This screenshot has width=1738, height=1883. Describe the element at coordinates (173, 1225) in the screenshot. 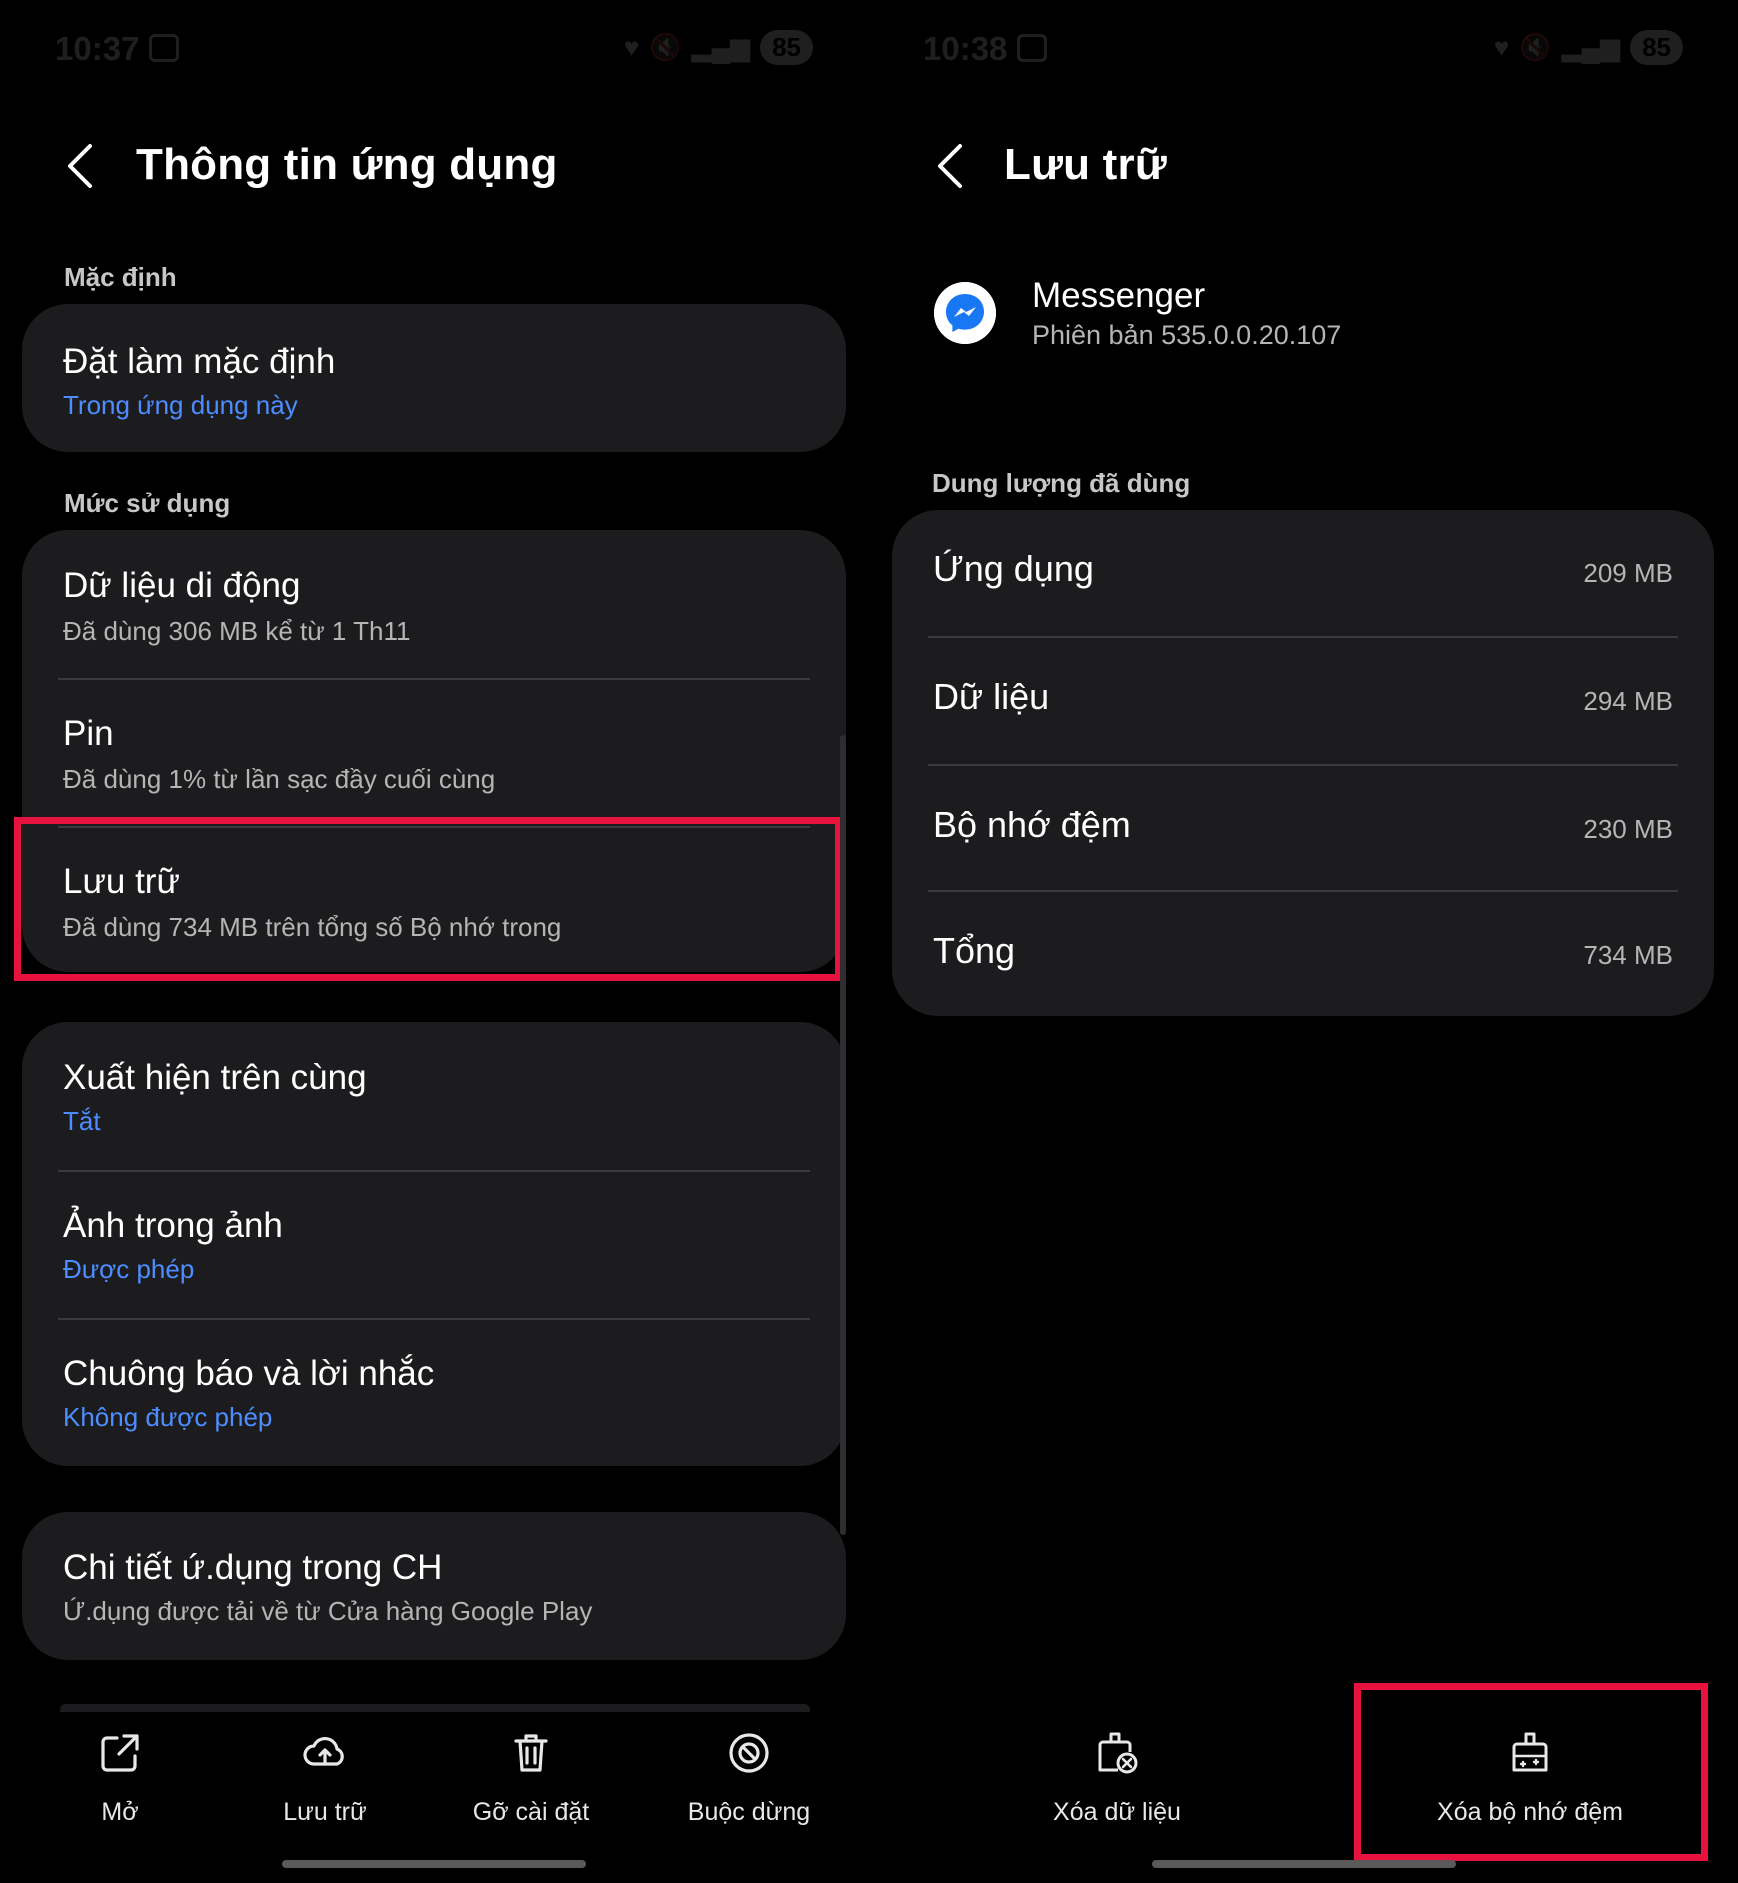

I see `item-title: Ảnh trong ảnh` at that location.